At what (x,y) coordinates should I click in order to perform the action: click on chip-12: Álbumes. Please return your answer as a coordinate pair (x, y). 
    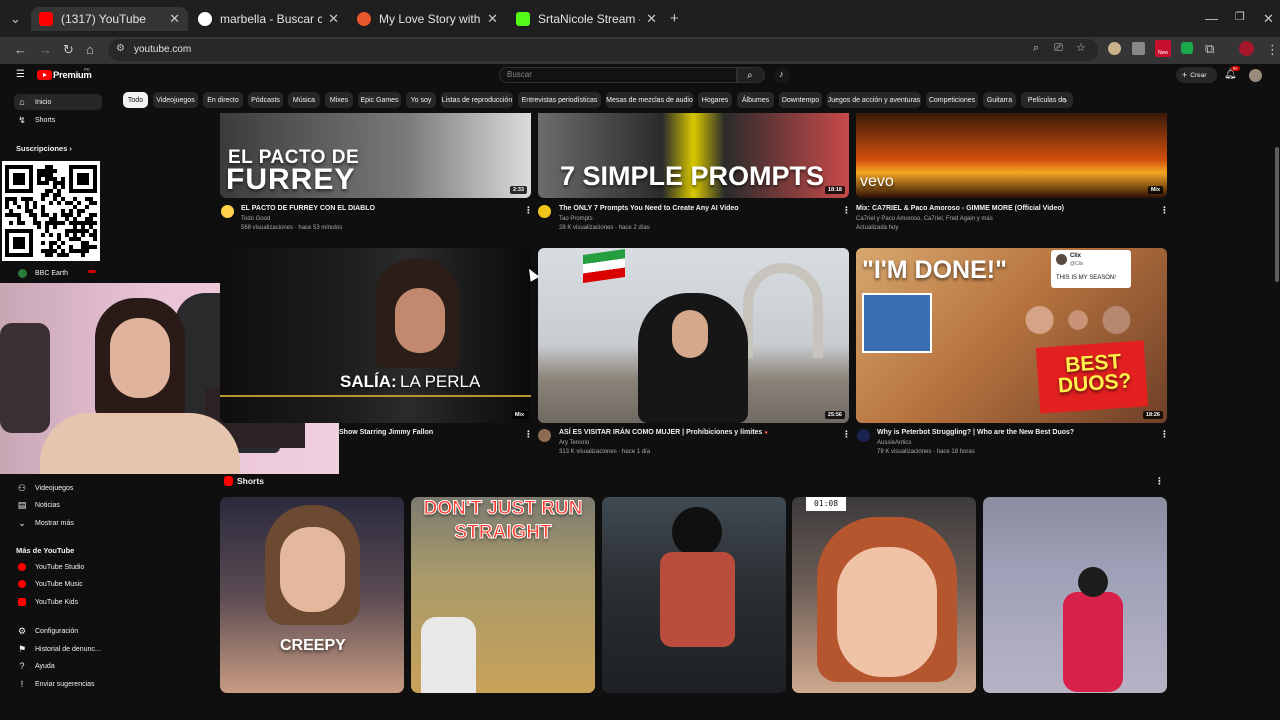
    Looking at the image, I should click on (755, 100).